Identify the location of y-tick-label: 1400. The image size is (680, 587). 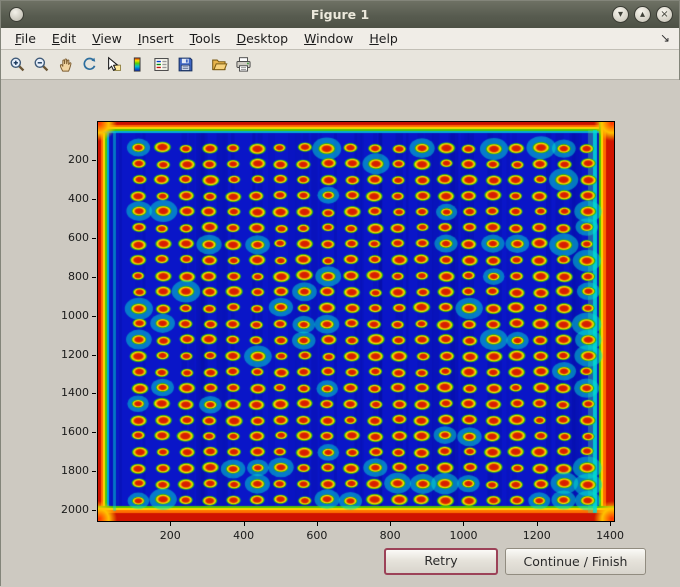
(75, 393).